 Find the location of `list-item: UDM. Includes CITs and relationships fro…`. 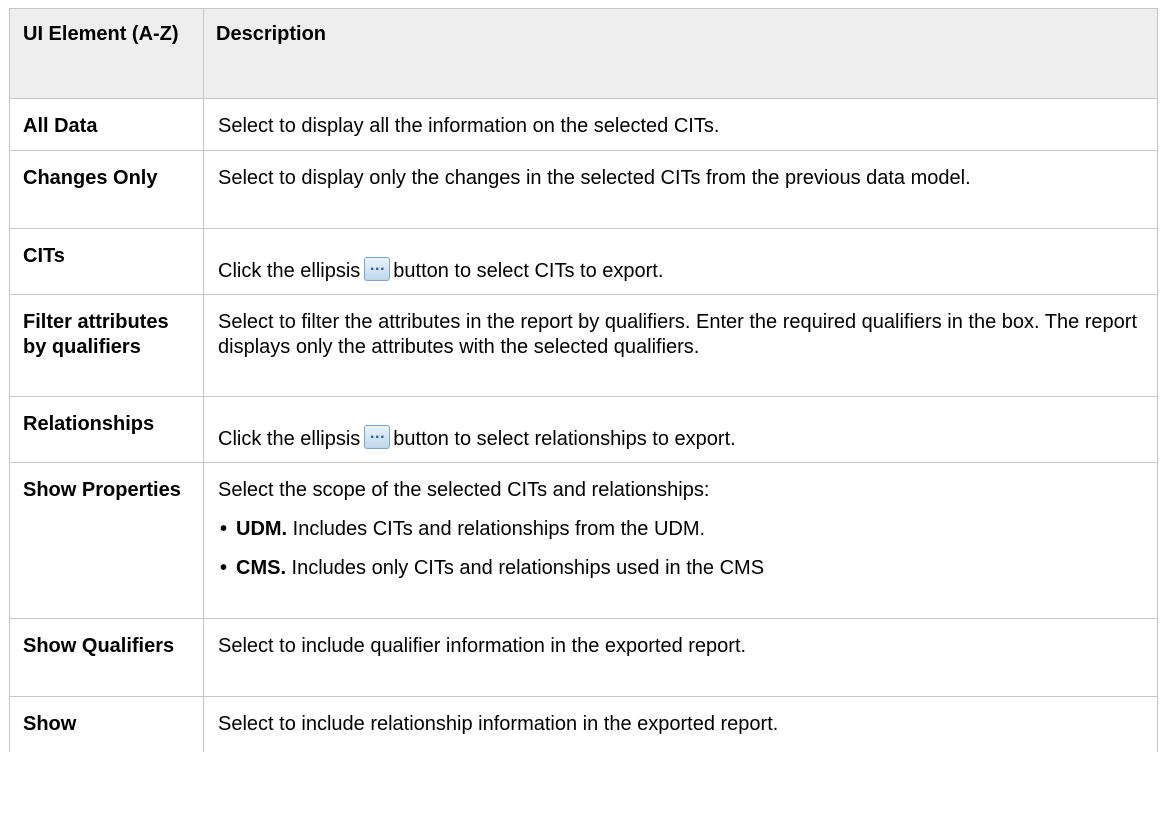

list-item: UDM. Includes CITs and relationships fro… is located at coordinates (680, 529).